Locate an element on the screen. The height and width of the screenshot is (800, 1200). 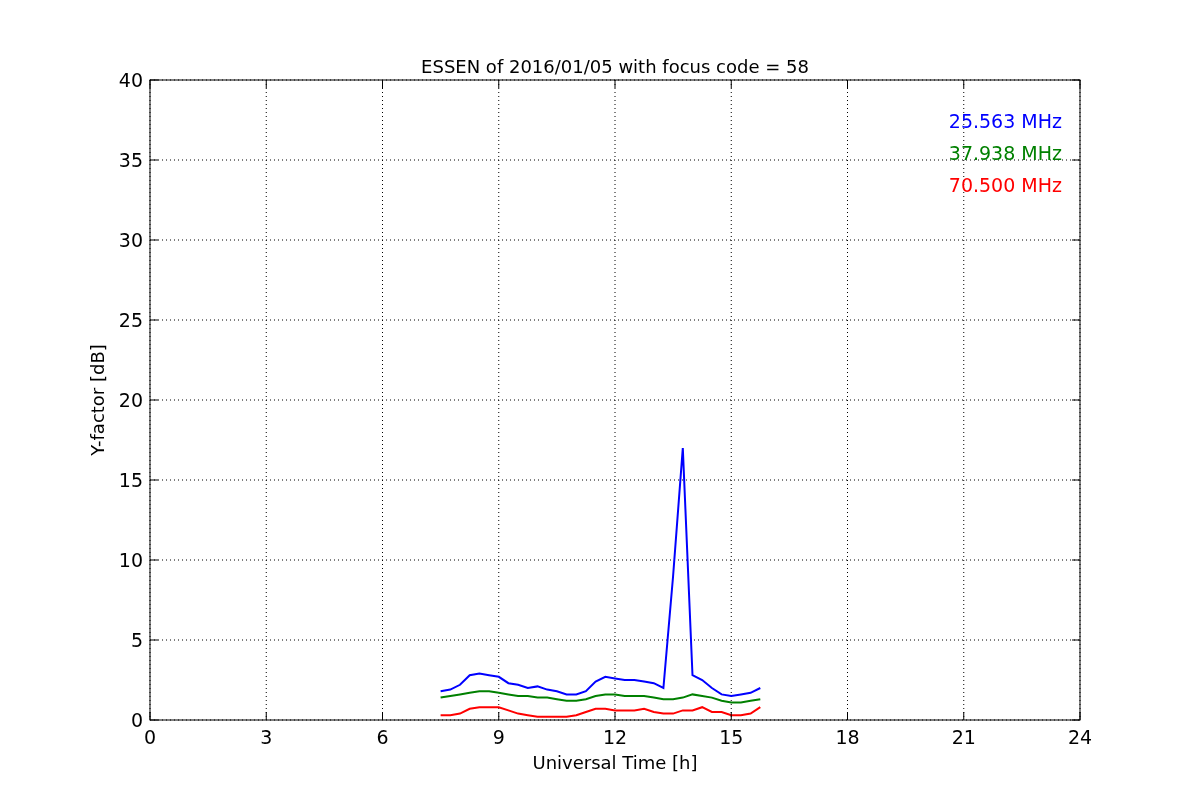
tick-label: 18 is located at coordinates (847, 737).